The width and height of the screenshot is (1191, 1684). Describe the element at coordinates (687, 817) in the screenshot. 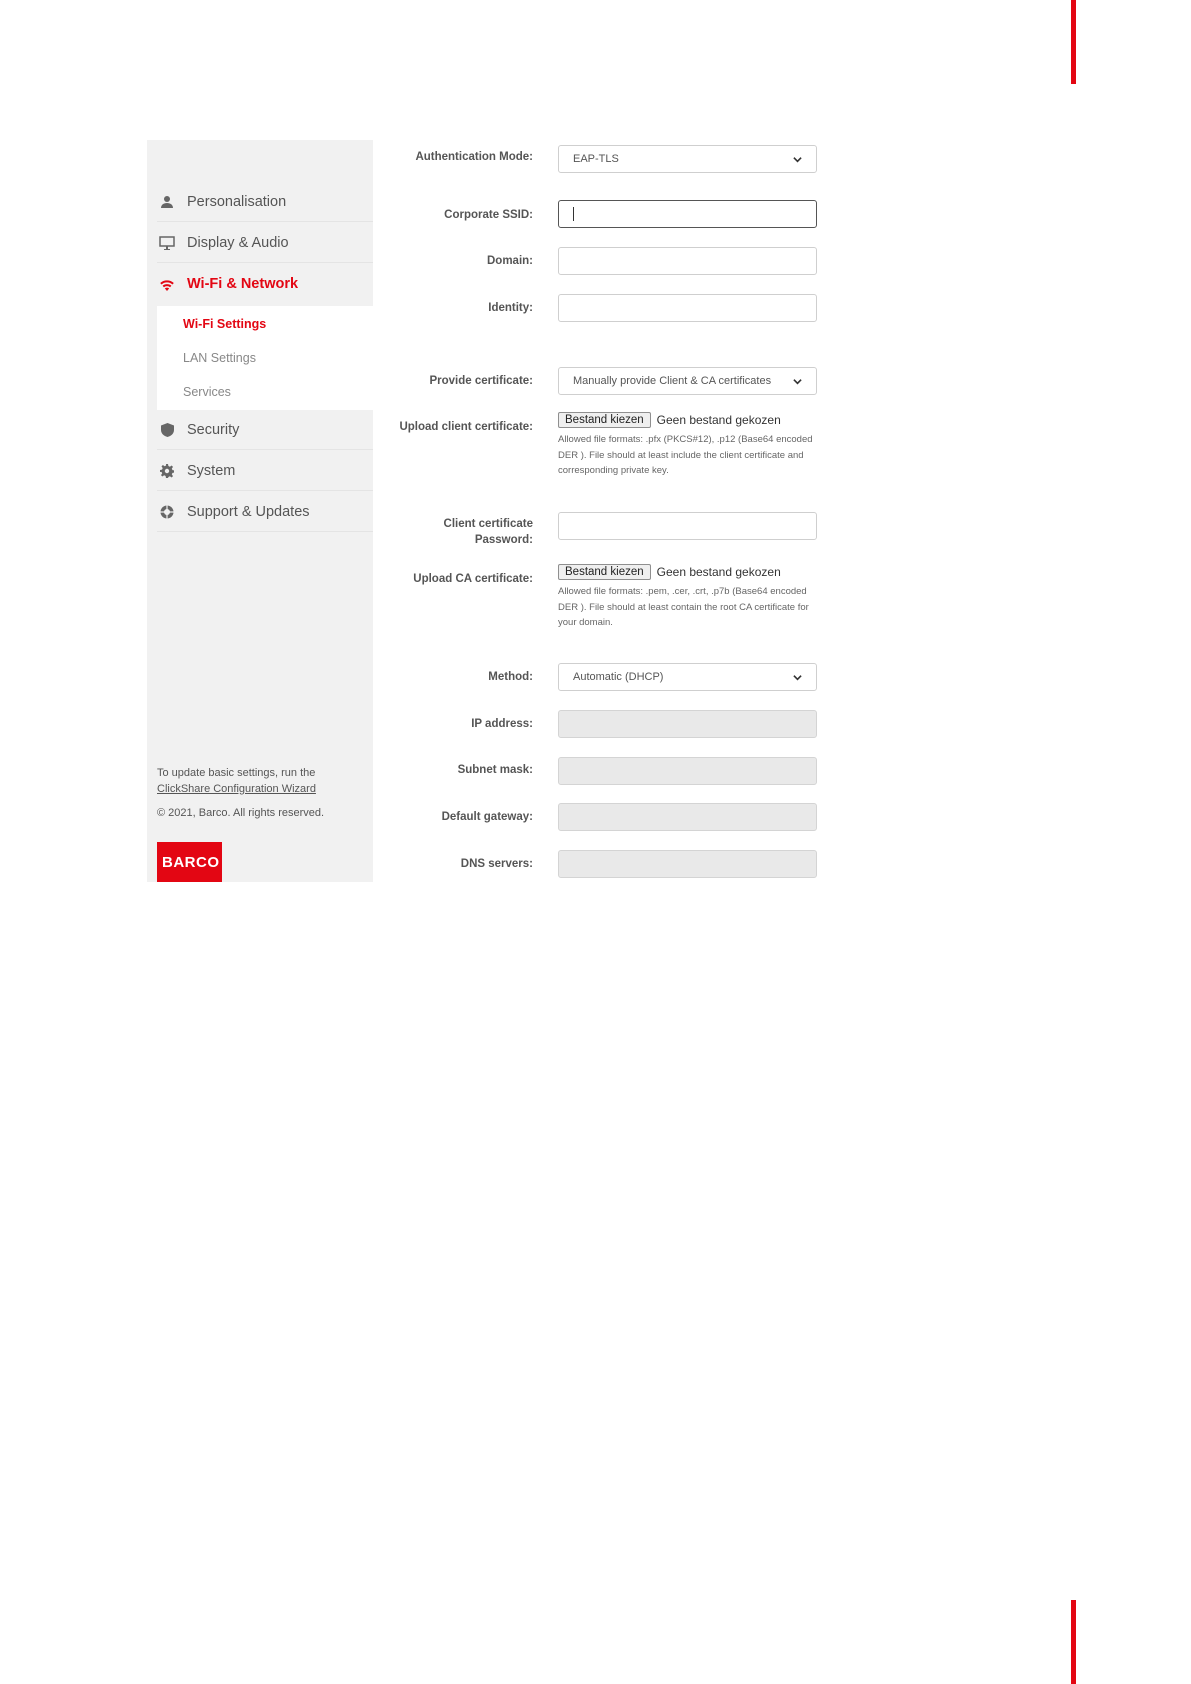

I see `default-gateway-input` at that location.